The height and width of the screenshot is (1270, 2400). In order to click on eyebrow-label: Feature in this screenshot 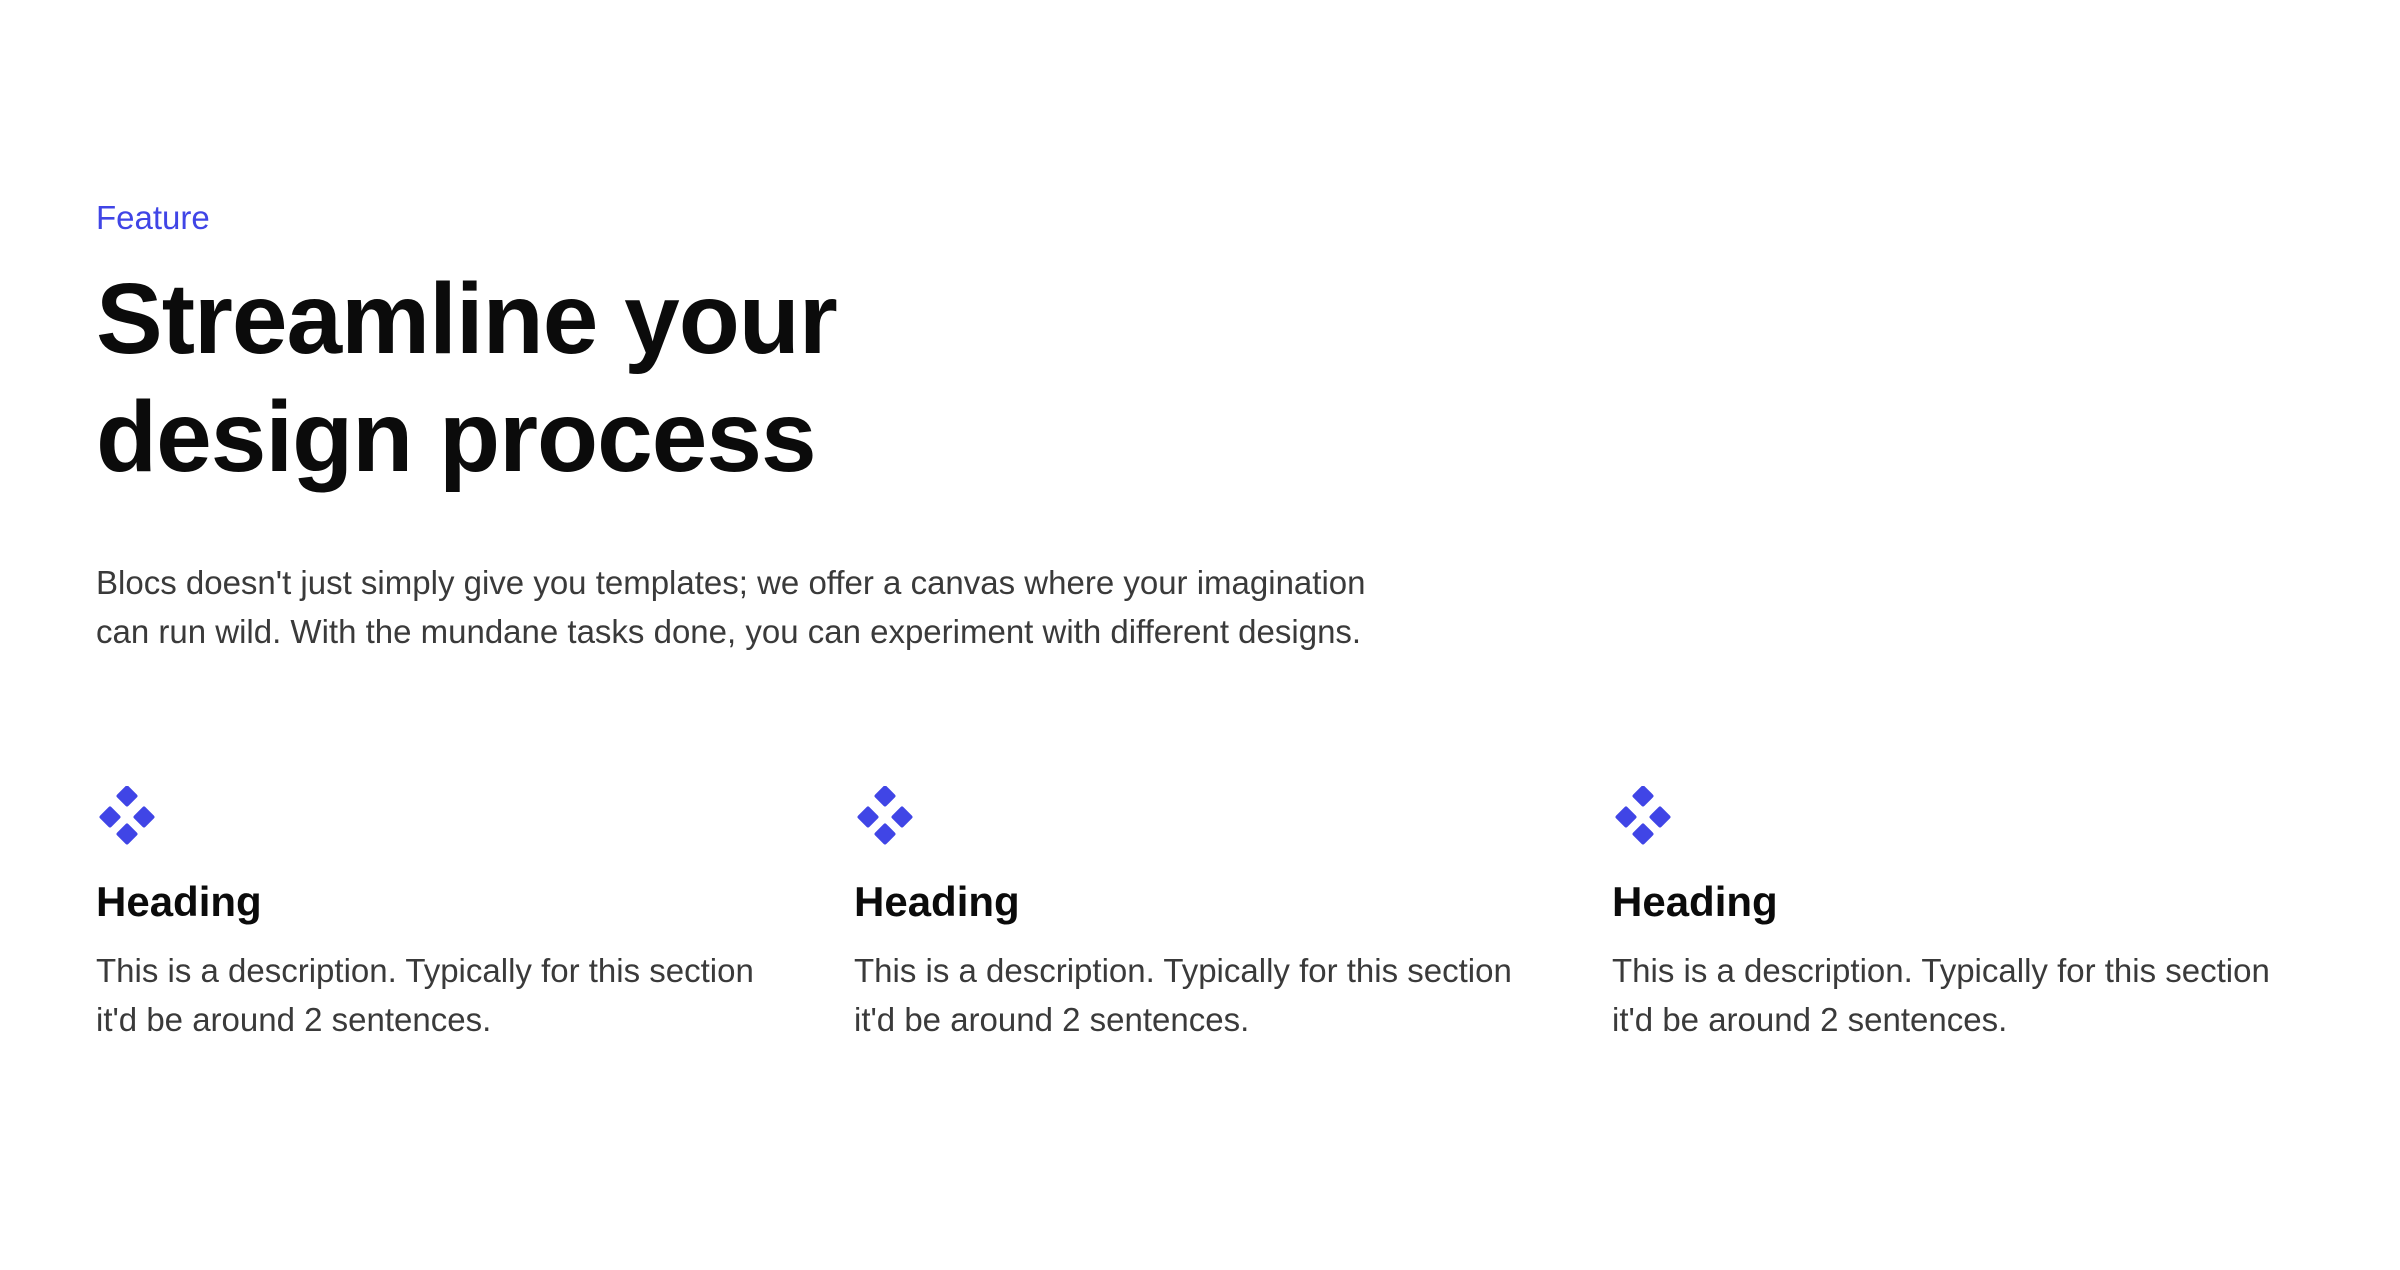, I will do `click(153, 217)`.